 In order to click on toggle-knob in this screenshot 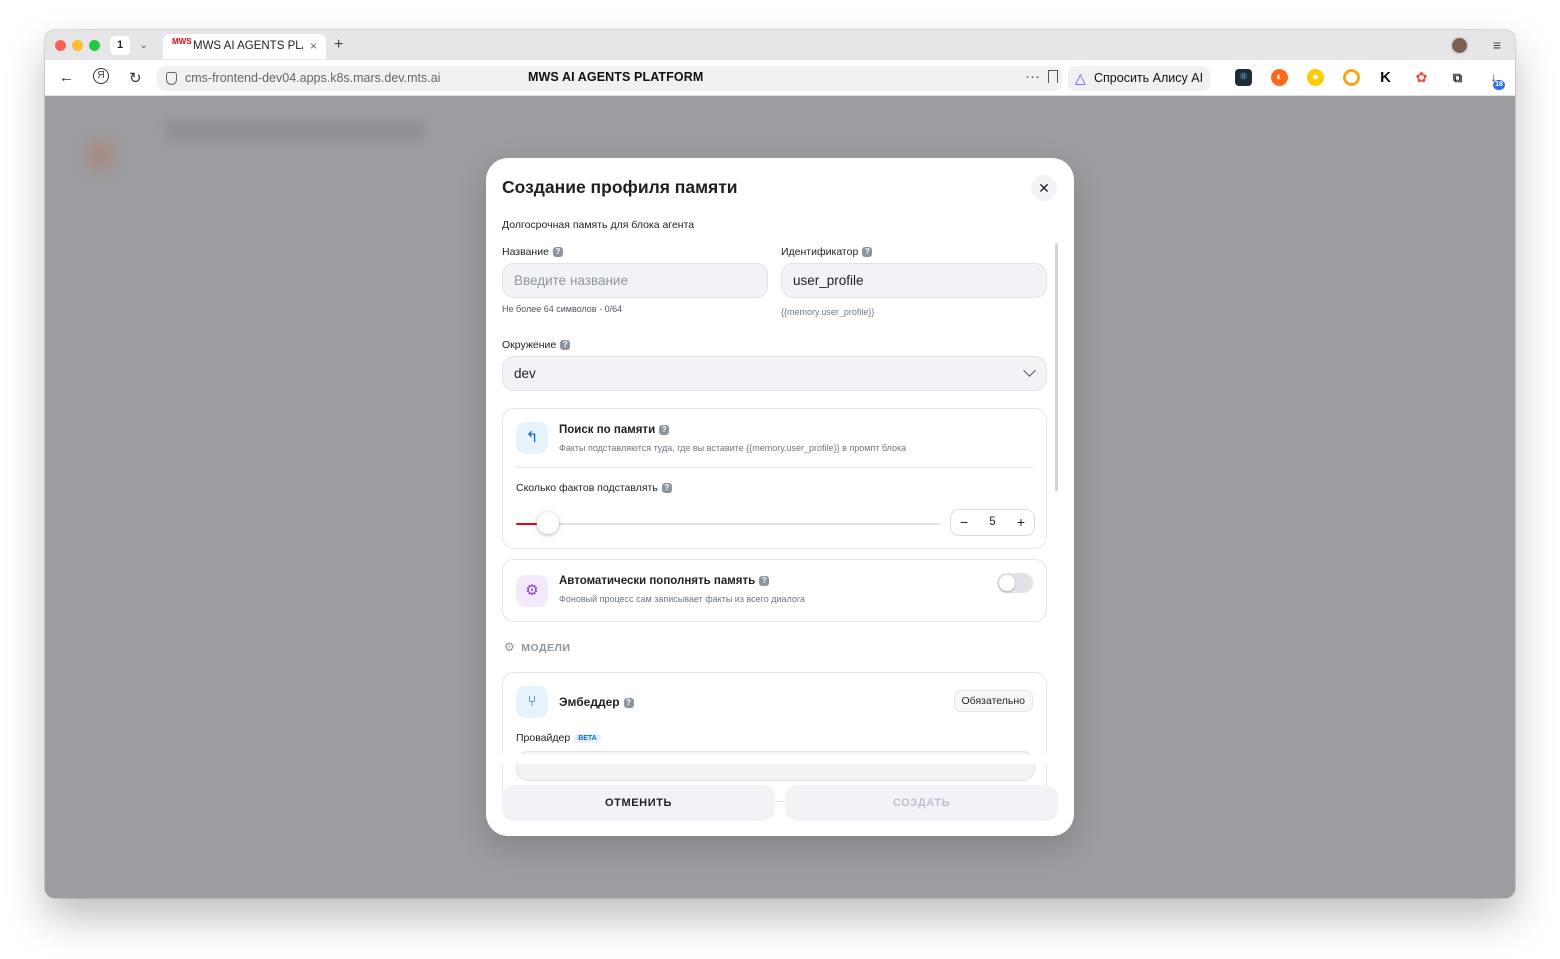, I will do `click(1007, 583)`.